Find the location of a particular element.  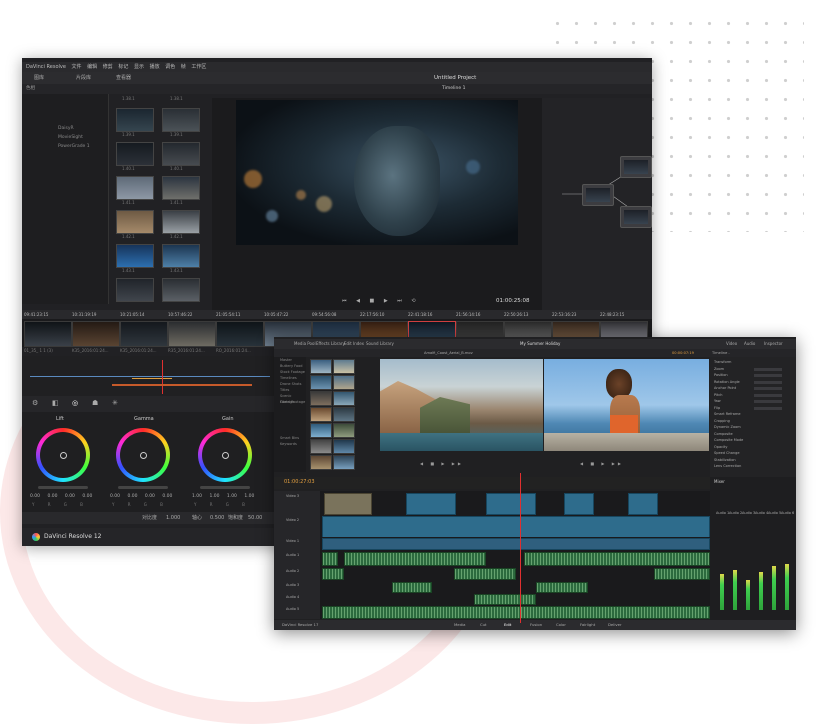

tab-effects-library: Effects Library is located at coordinates (330, 344).